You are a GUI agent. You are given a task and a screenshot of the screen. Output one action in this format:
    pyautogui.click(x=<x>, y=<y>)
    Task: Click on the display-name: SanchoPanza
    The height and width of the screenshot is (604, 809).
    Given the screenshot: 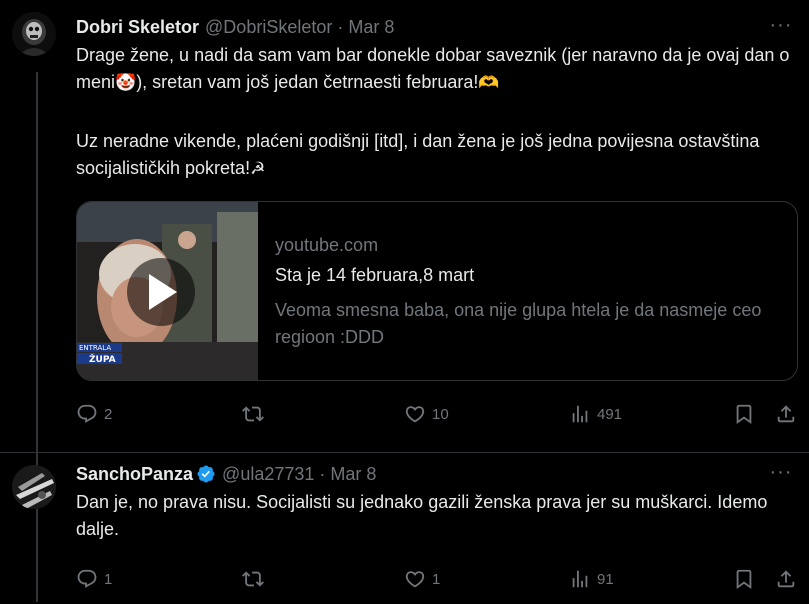 What is the action you would take?
    pyautogui.click(x=134, y=474)
    